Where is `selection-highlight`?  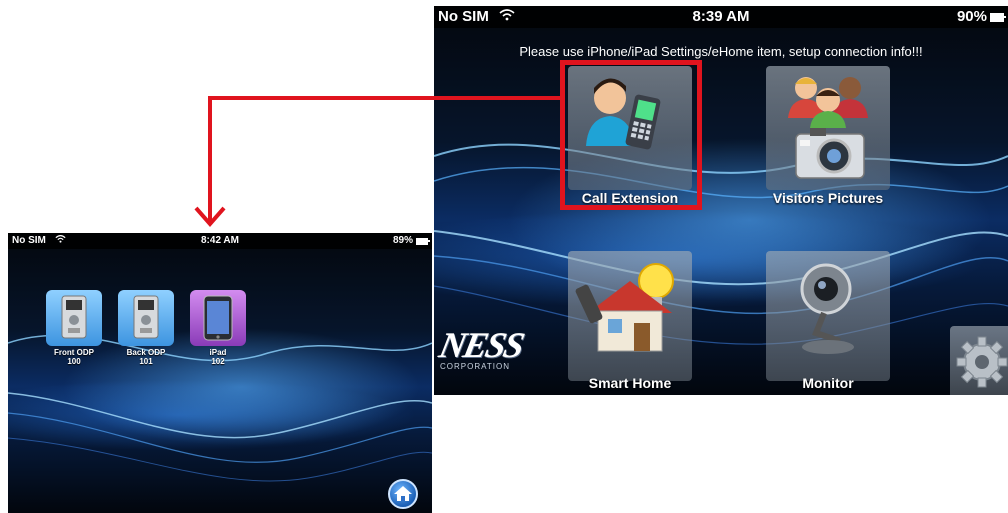 selection-highlight is located at coordinates (631, 135).